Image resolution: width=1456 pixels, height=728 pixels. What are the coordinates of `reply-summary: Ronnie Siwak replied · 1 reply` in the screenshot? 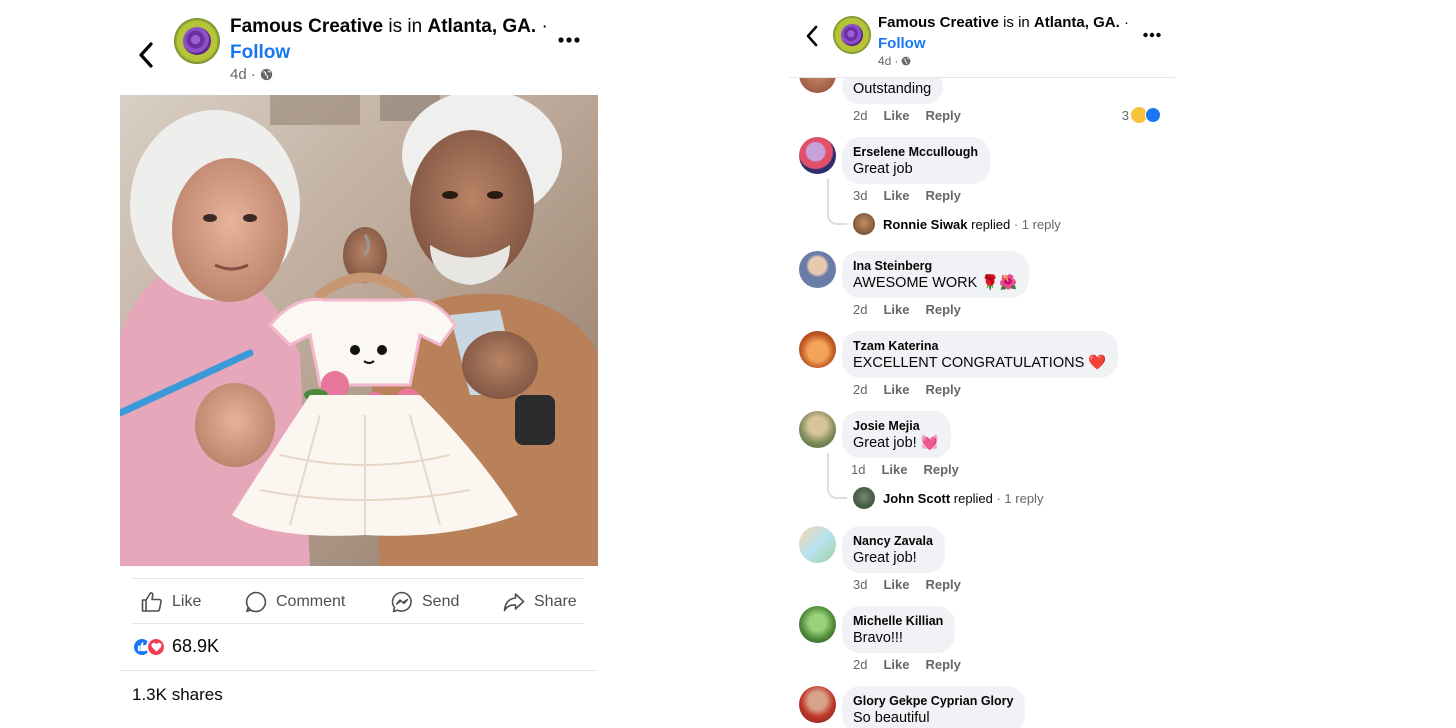 It's located at (957, 224).